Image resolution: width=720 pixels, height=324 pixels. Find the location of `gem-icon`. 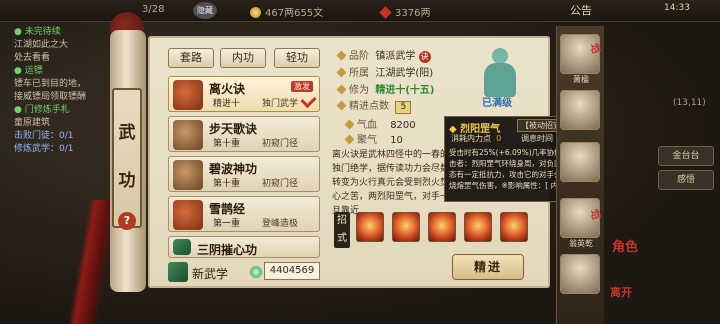

gem-icon is located at coordinates (385, 12).